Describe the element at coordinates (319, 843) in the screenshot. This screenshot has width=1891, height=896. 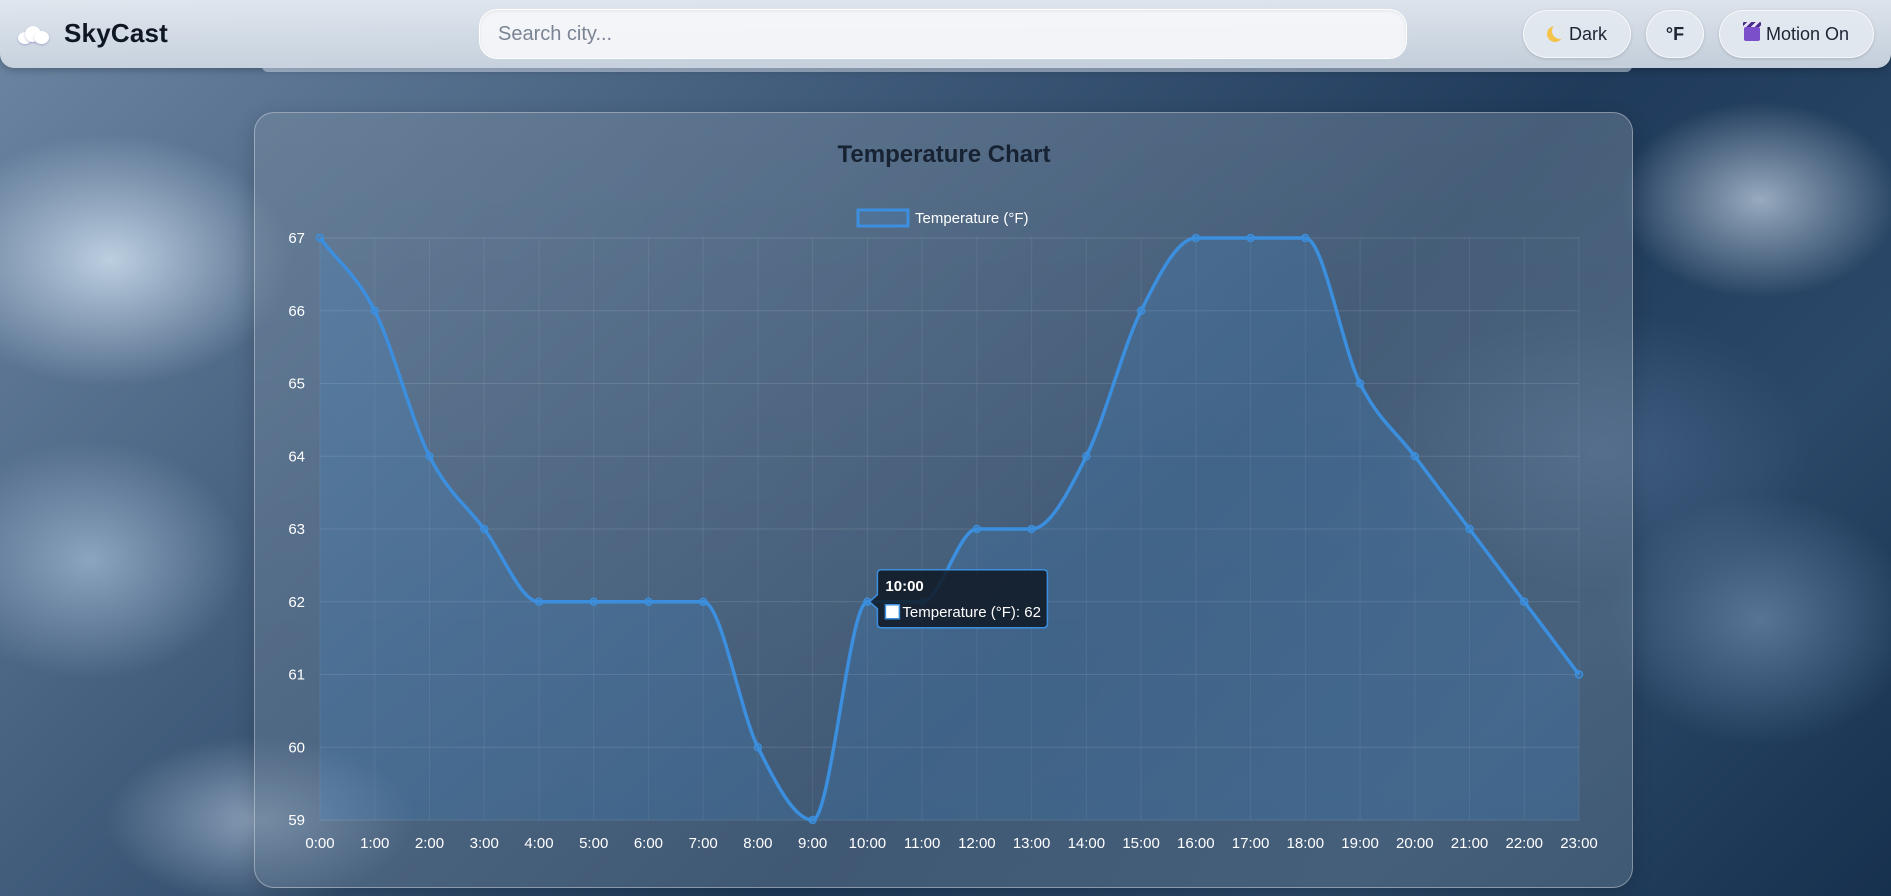
I see `x-tick-label: 0:00` at that location.